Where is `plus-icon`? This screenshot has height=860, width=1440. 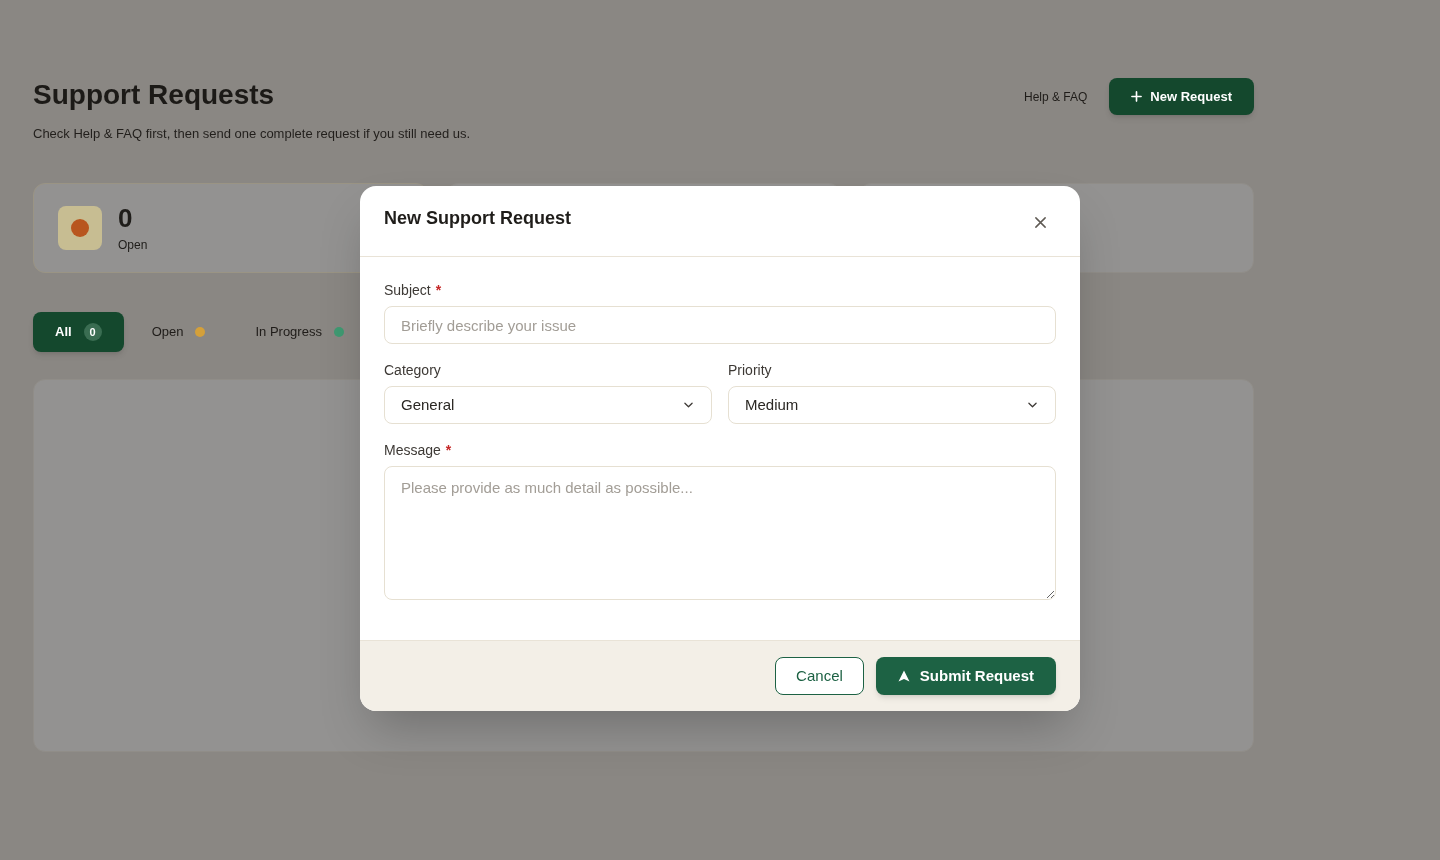 plus-icon is located at coordinates (1137, 96).